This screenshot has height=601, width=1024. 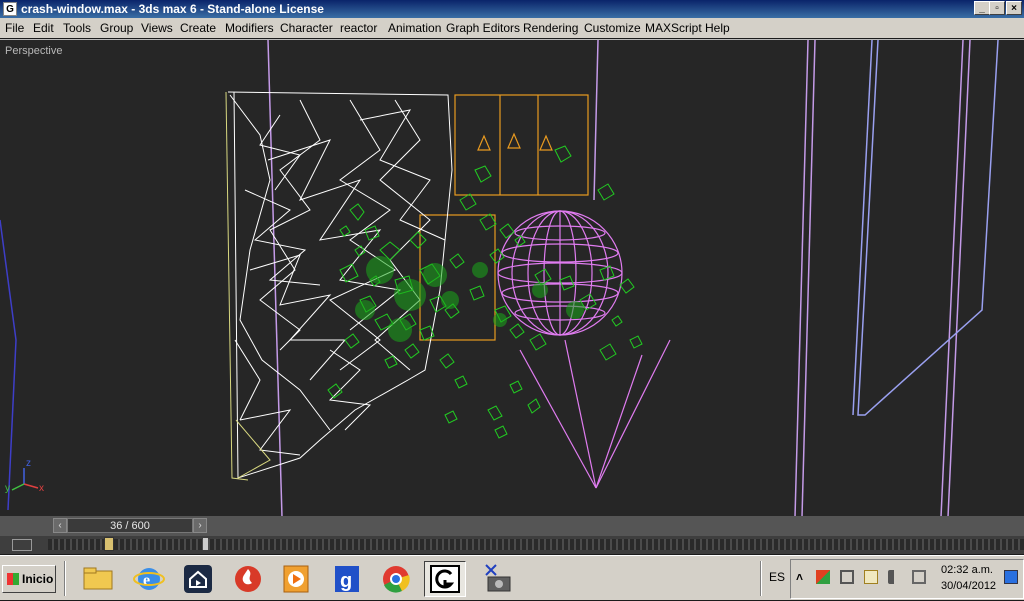 I want to click on clock-time: 02:32 a.m., so click(x=967, y=570).